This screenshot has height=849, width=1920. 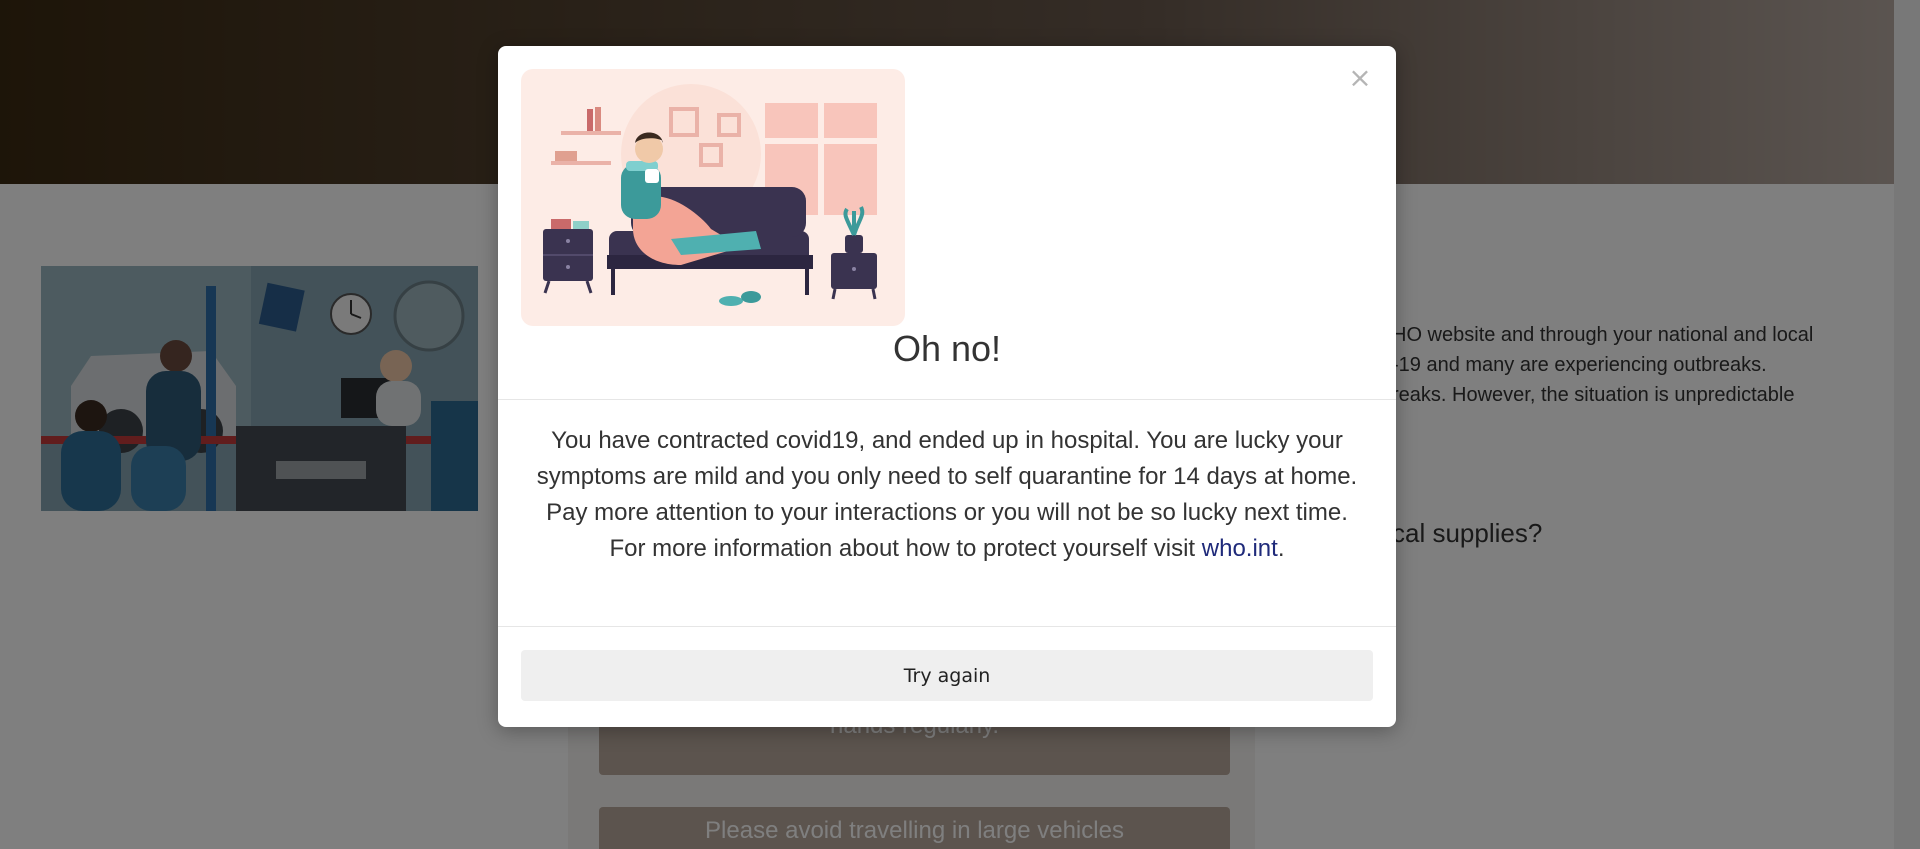 What do you see at coordinates (1281, 548) in the screenshot?
I see `info-suffix: .` at bounding box center [1281, 548].